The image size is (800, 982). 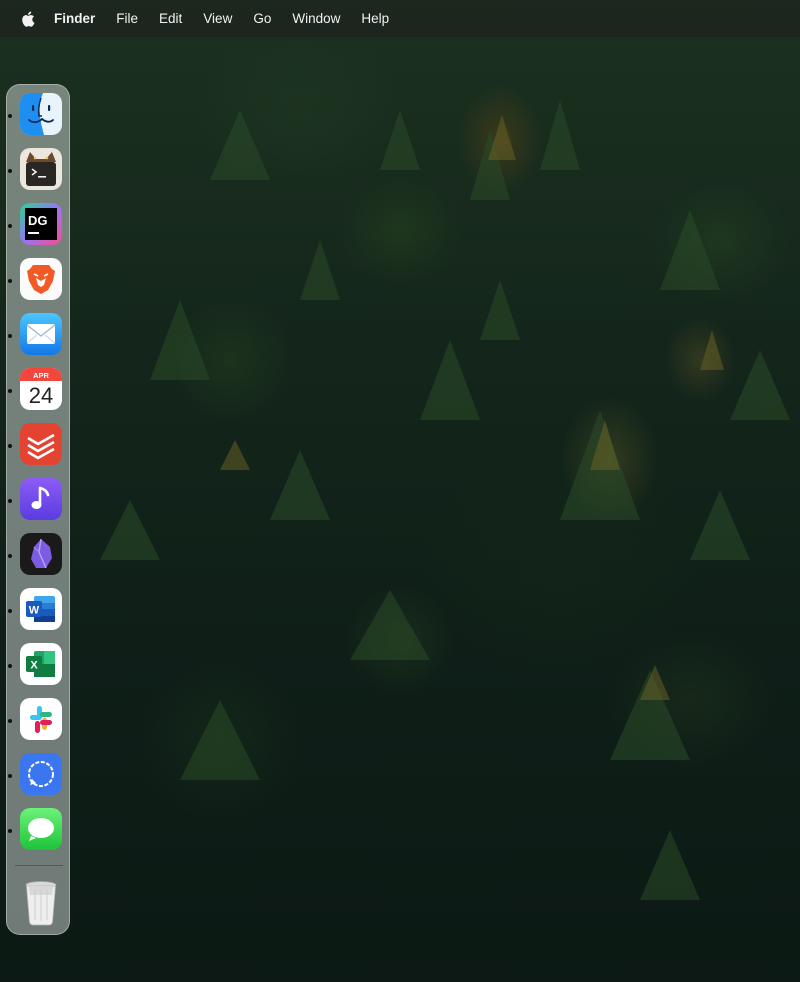 I want to click on dock-finder, so click(x=41, y=114).